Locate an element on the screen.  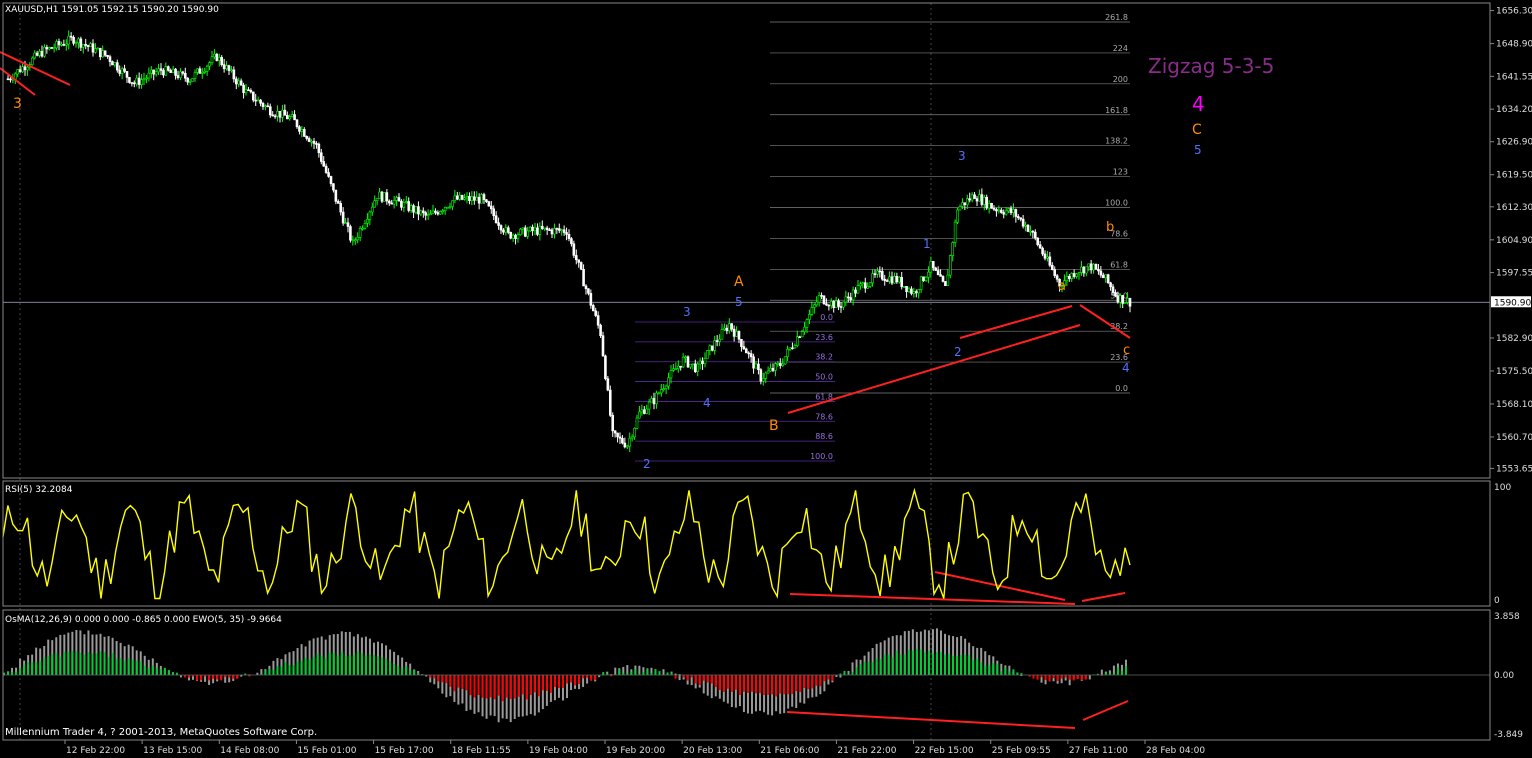
time-tick-label: 19 Feb 04:00 is located at coordinates (558, 751).